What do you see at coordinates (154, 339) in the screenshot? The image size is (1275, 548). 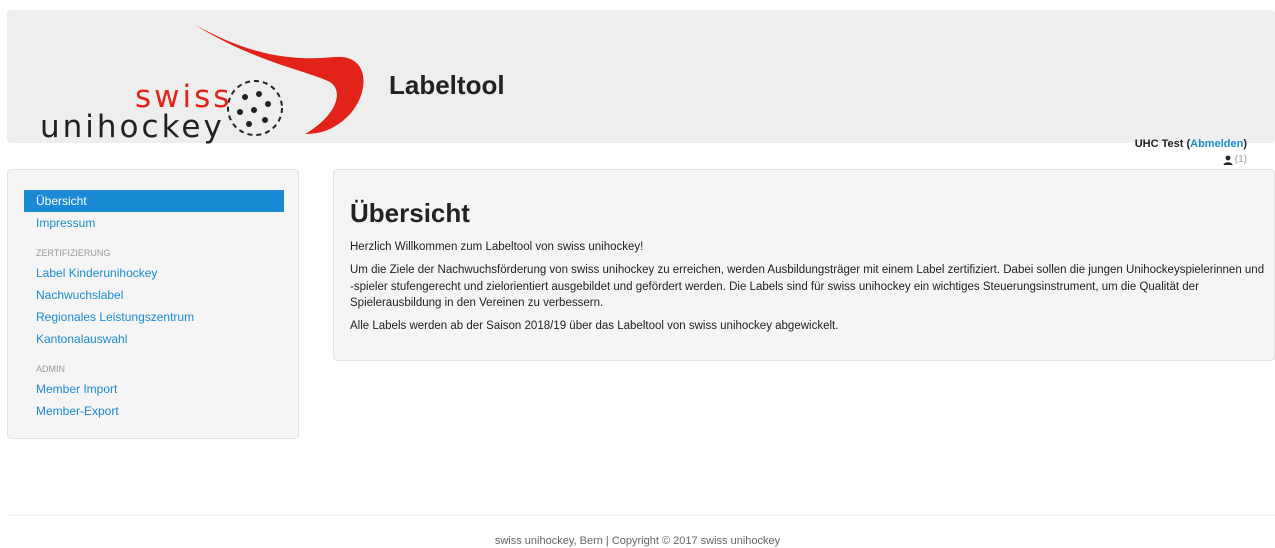 I see `sidebar-item-kantonalauswahl: Kantonalauswahl` at bounding box center [154, 339].